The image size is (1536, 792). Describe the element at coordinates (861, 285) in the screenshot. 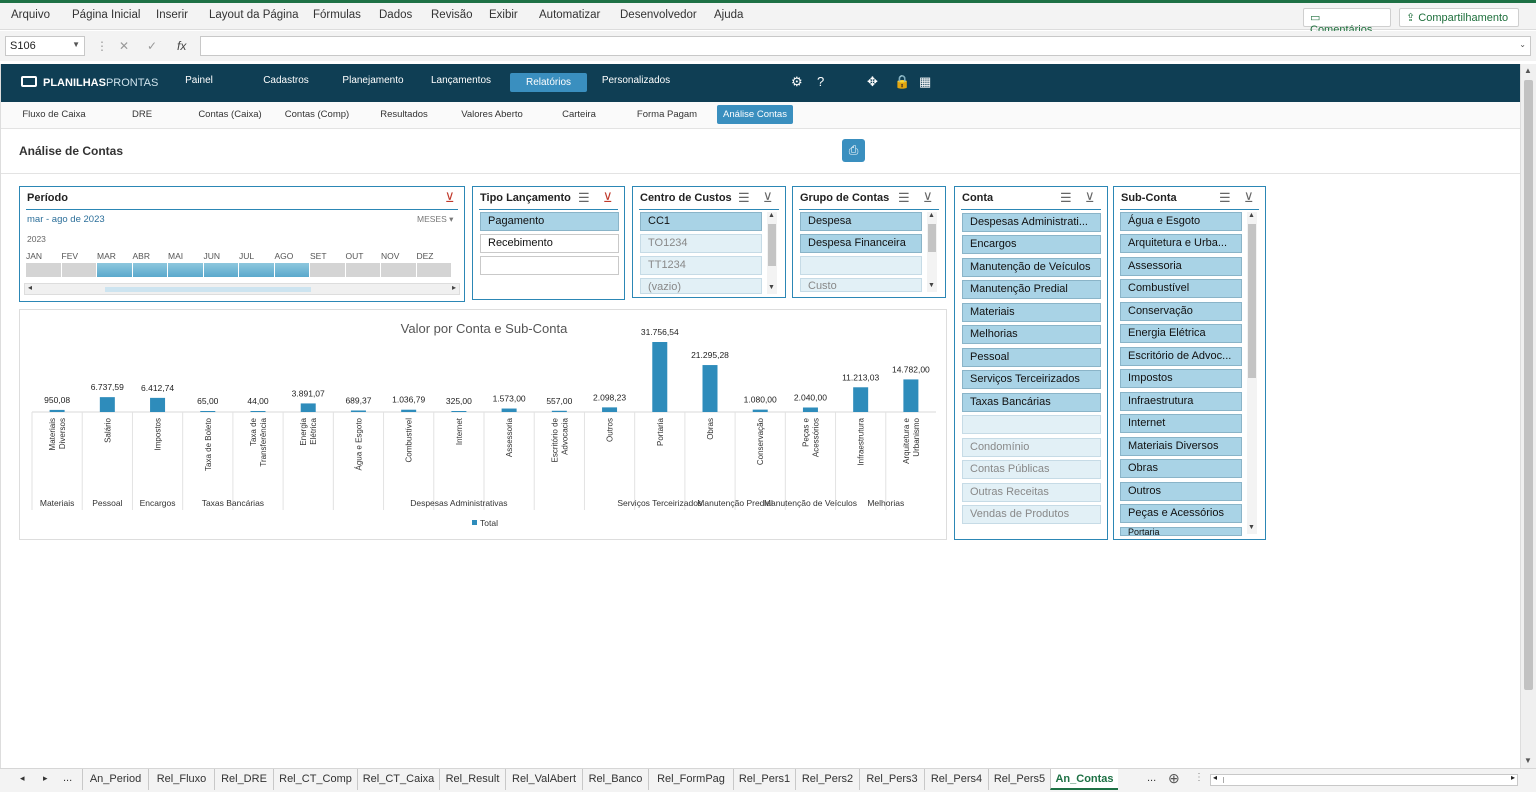

I see `slicer-item: Custo` at that location.